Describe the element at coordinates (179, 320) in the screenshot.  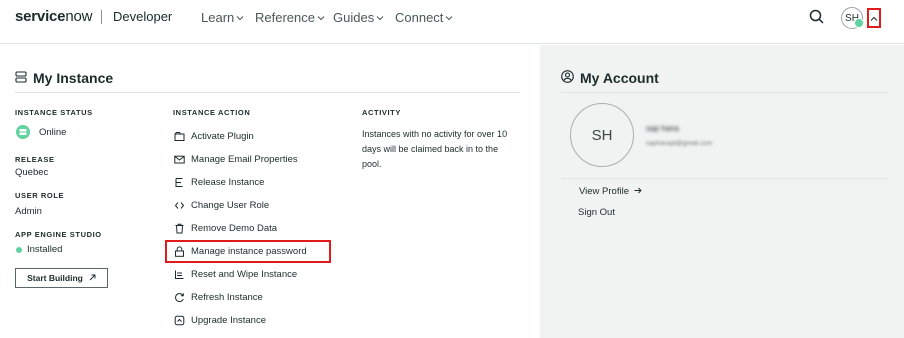
I see `upgrade-icon` at that location.